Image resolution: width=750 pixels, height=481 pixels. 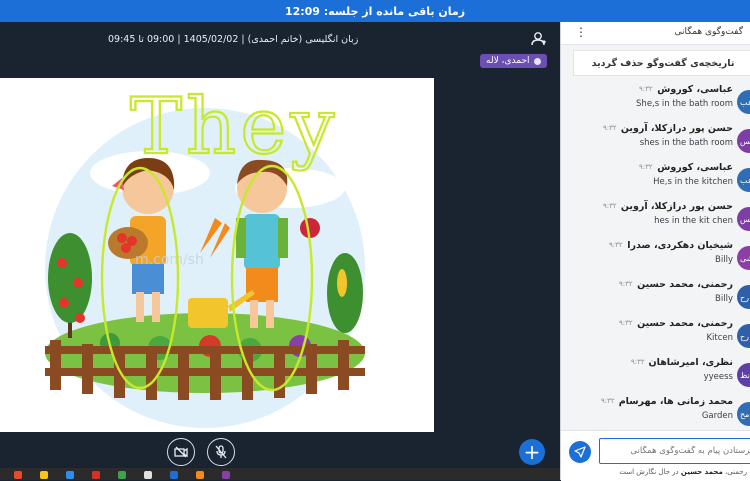 I want to click on mic-toggle-button, so click(x=221, y=452).